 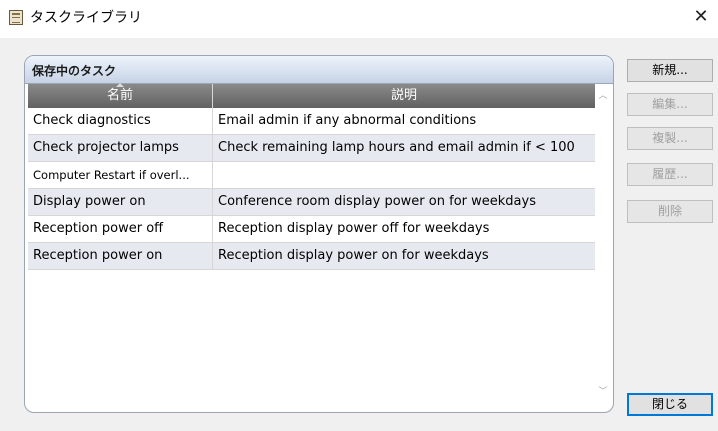 I want to click on column-header-description-label: 説明, so click(x=403, y=95).